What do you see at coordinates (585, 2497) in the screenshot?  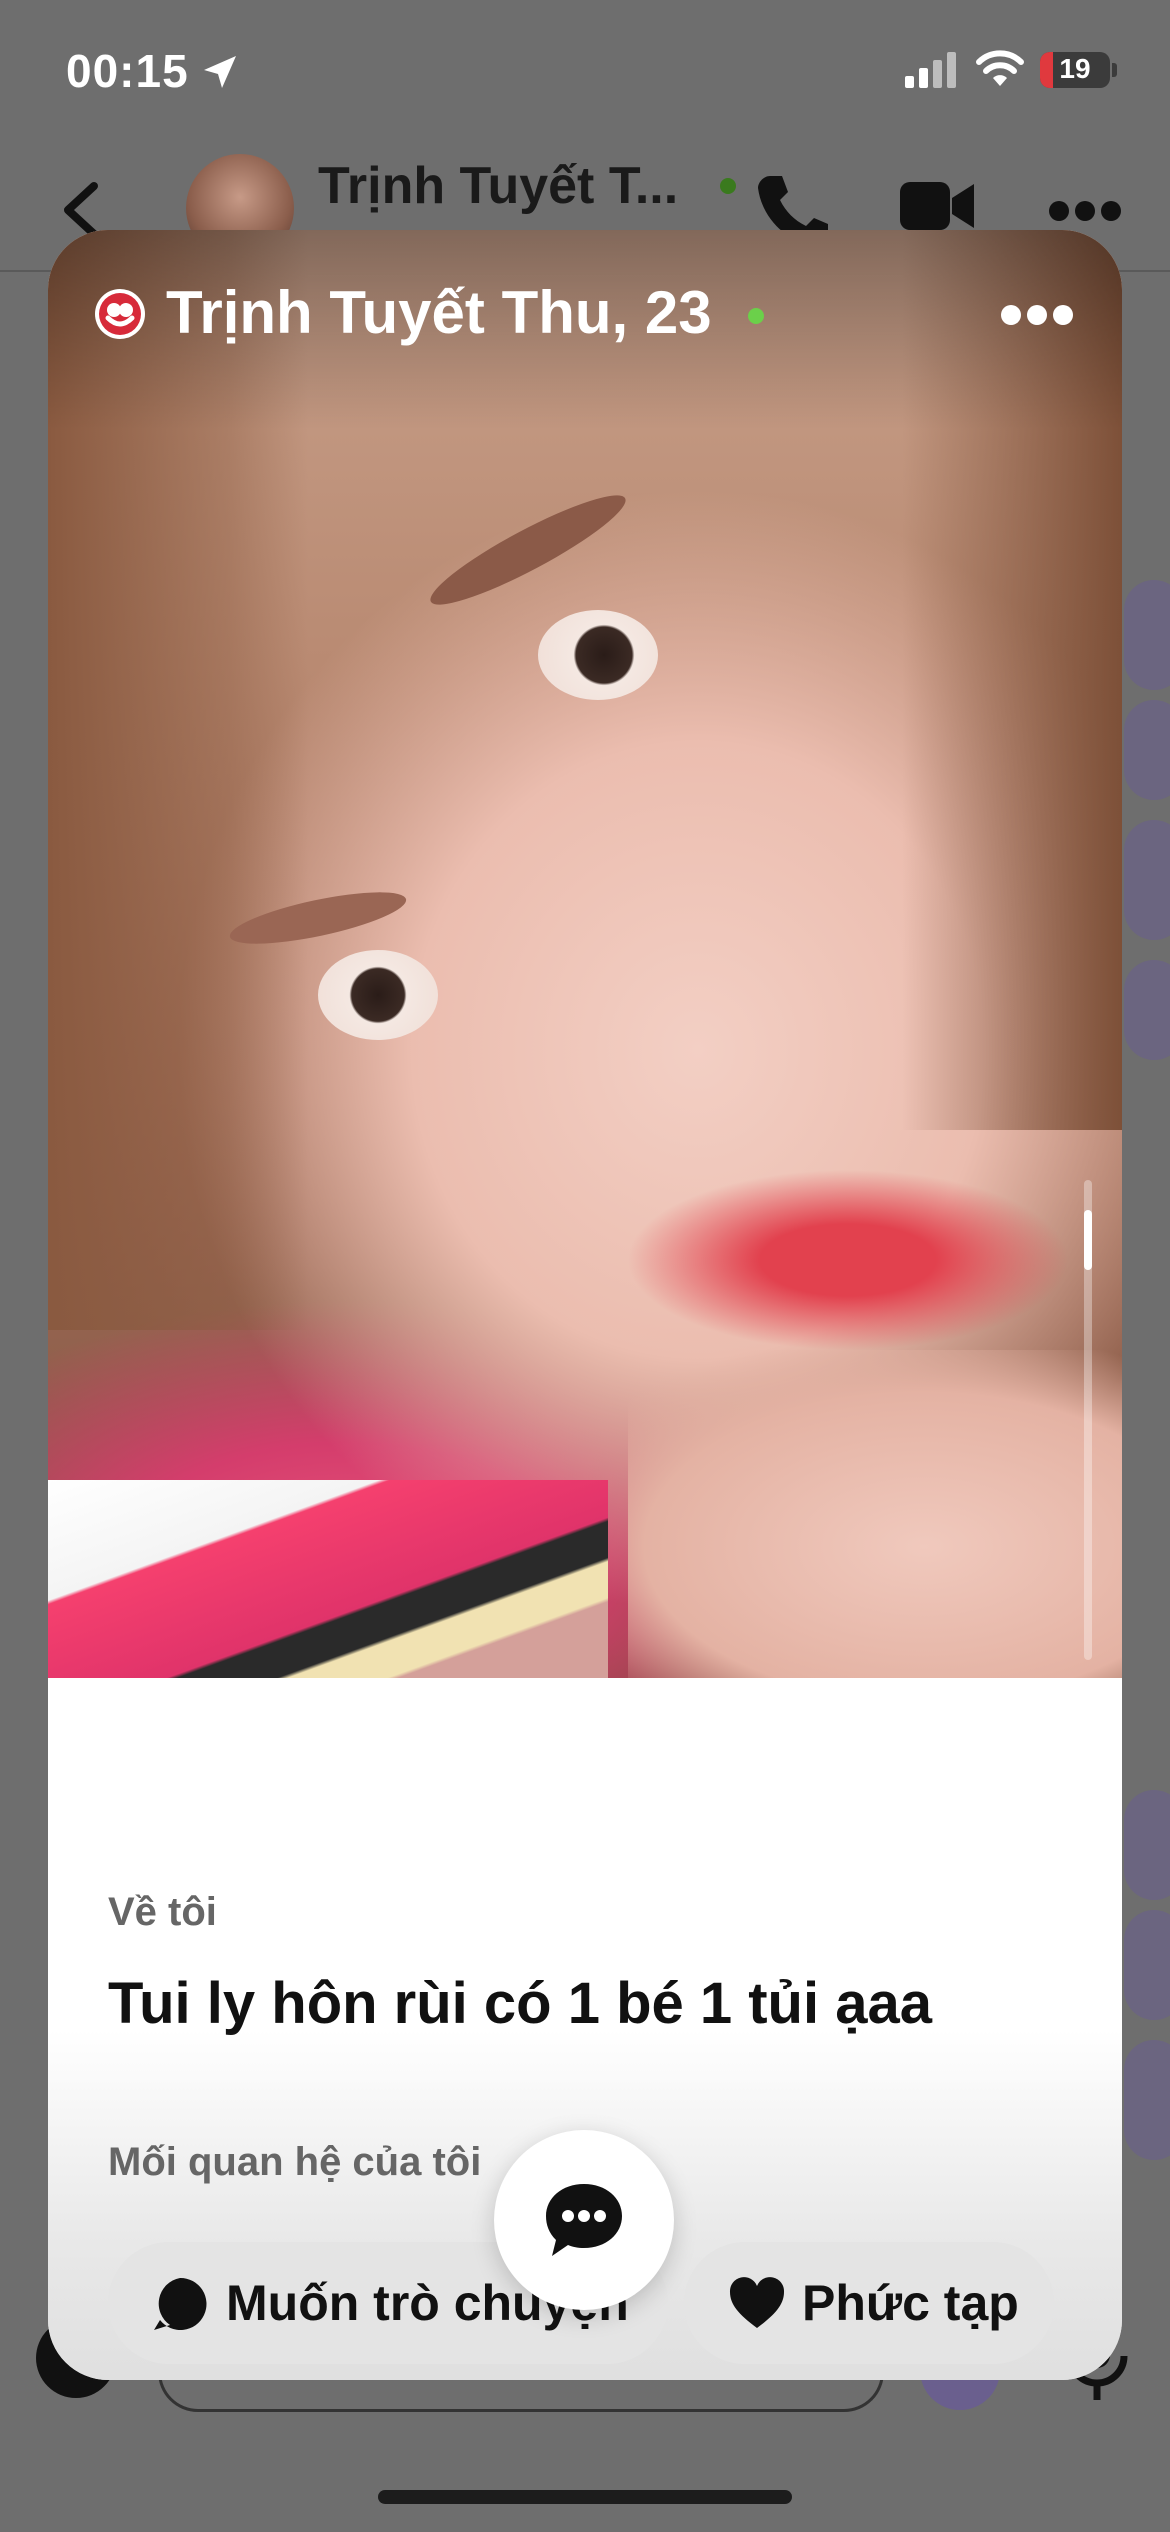 I see `home-indicator` at bounding box center [585, 2497].